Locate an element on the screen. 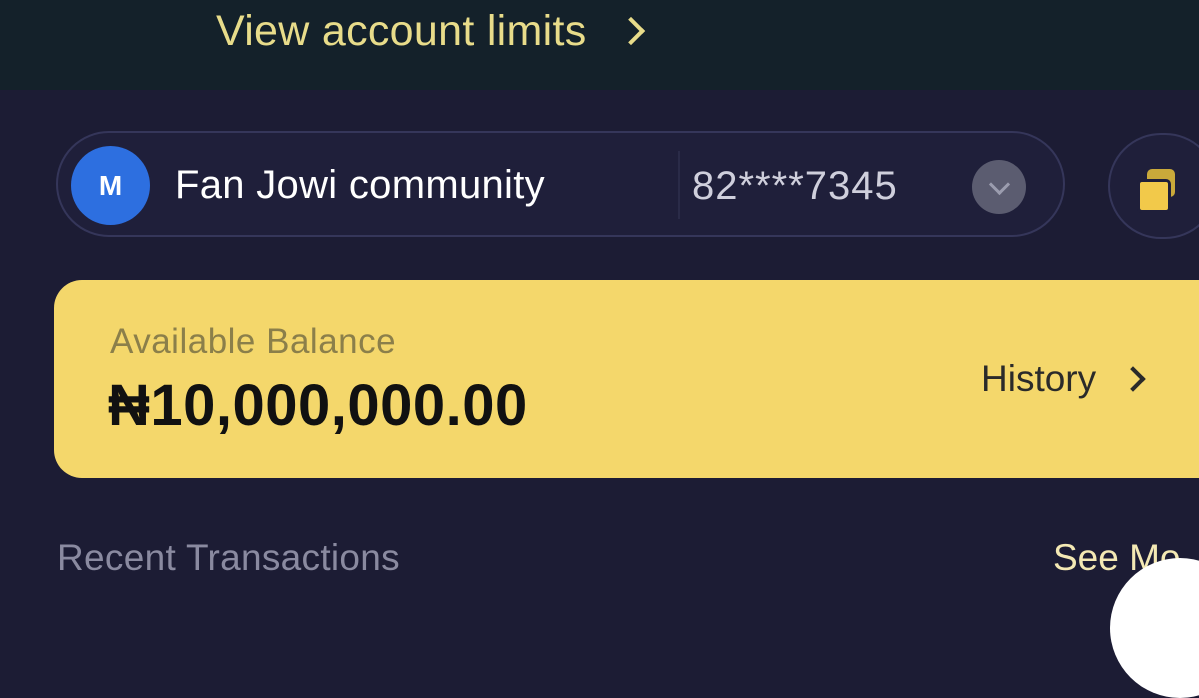  chevron-down-icon is located at coordinates (999, 184).